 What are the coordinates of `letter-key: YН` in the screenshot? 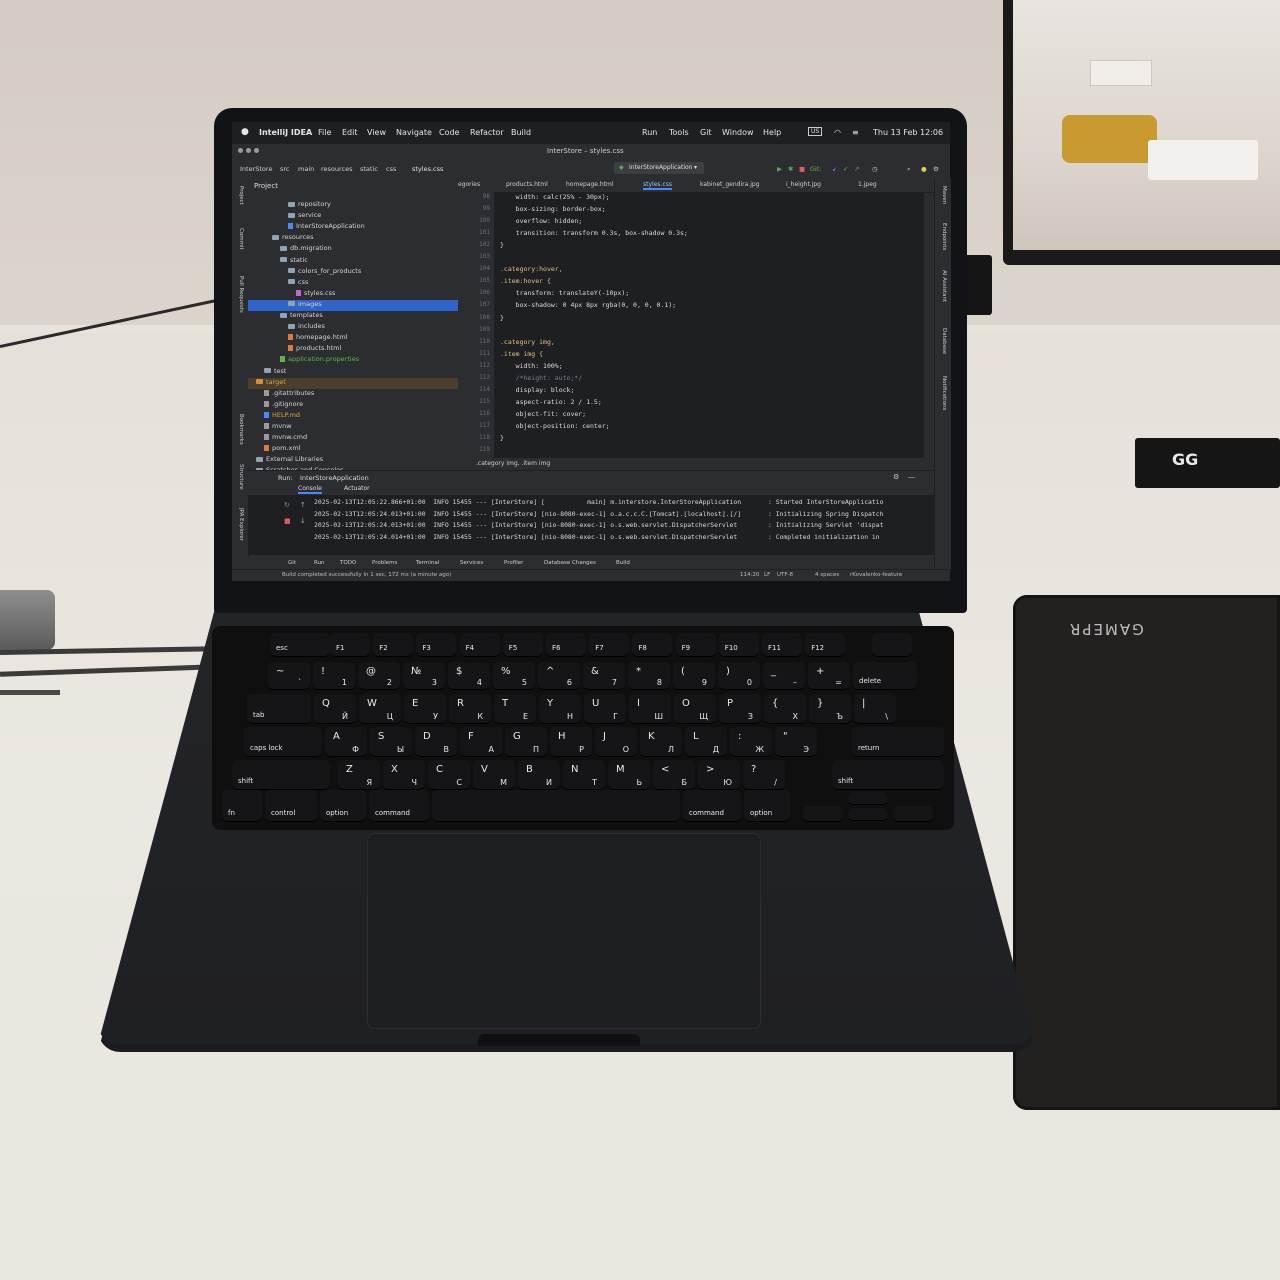 It's located at (560, 709).